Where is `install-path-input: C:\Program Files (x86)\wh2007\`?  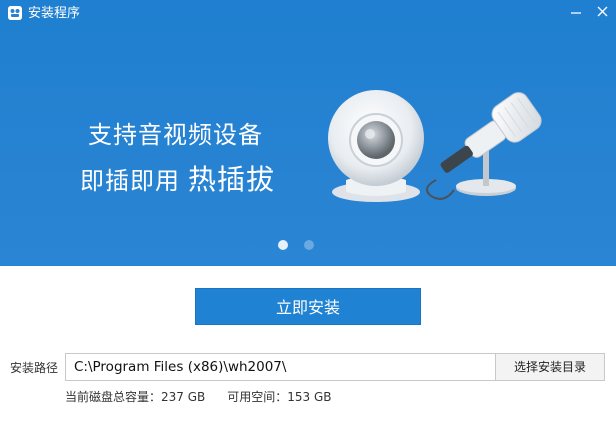
install-path-input: C:\Program Files (x86)\wh2007\ is located at coordinates (280, 367).